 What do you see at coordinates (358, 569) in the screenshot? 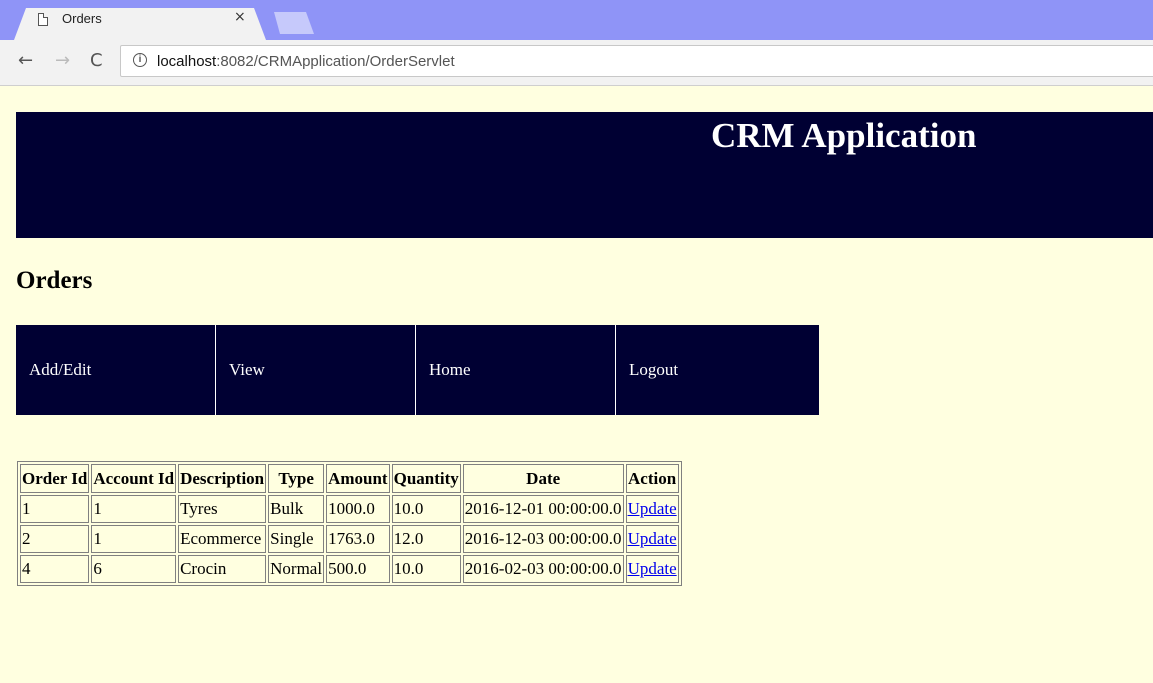
I see `cell-amount: 500.0` at bounding box center [358, 569].